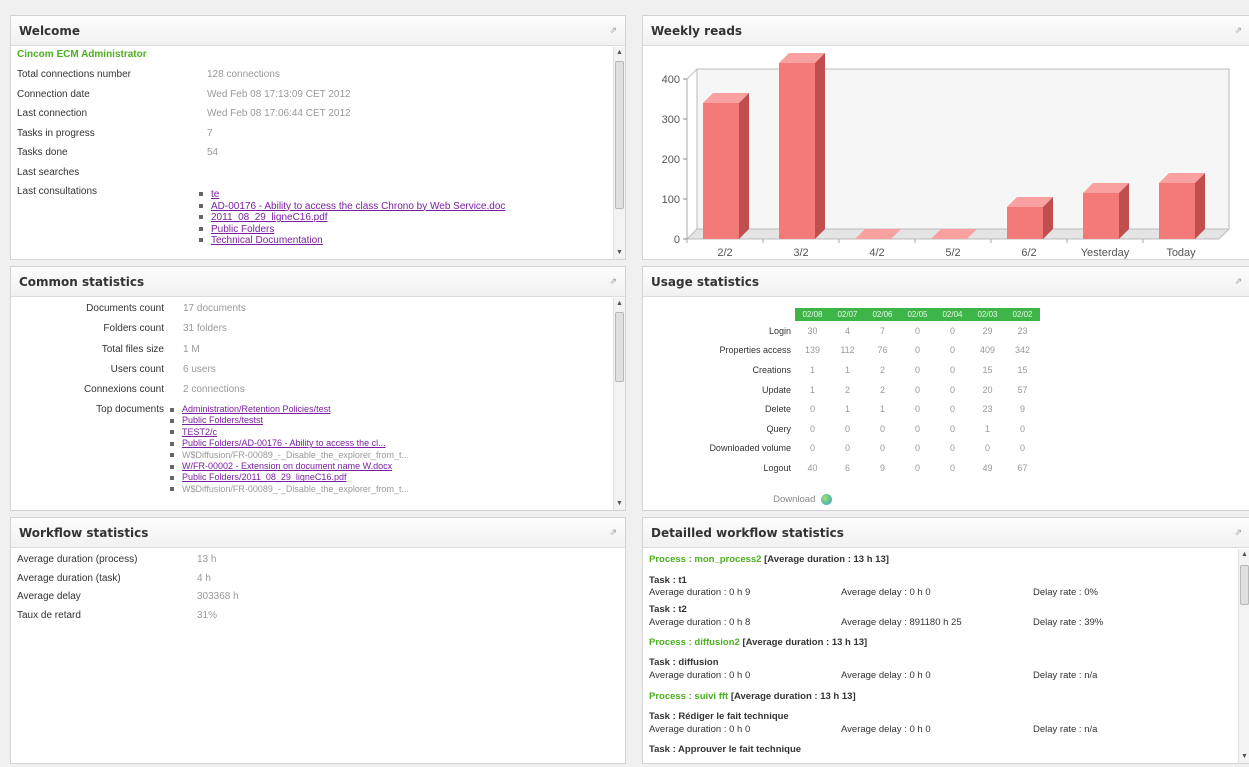  What do you see at coordinates (794, 499) in the screenshot?
I see `download-label: Download` at bounding box center [794, 499].